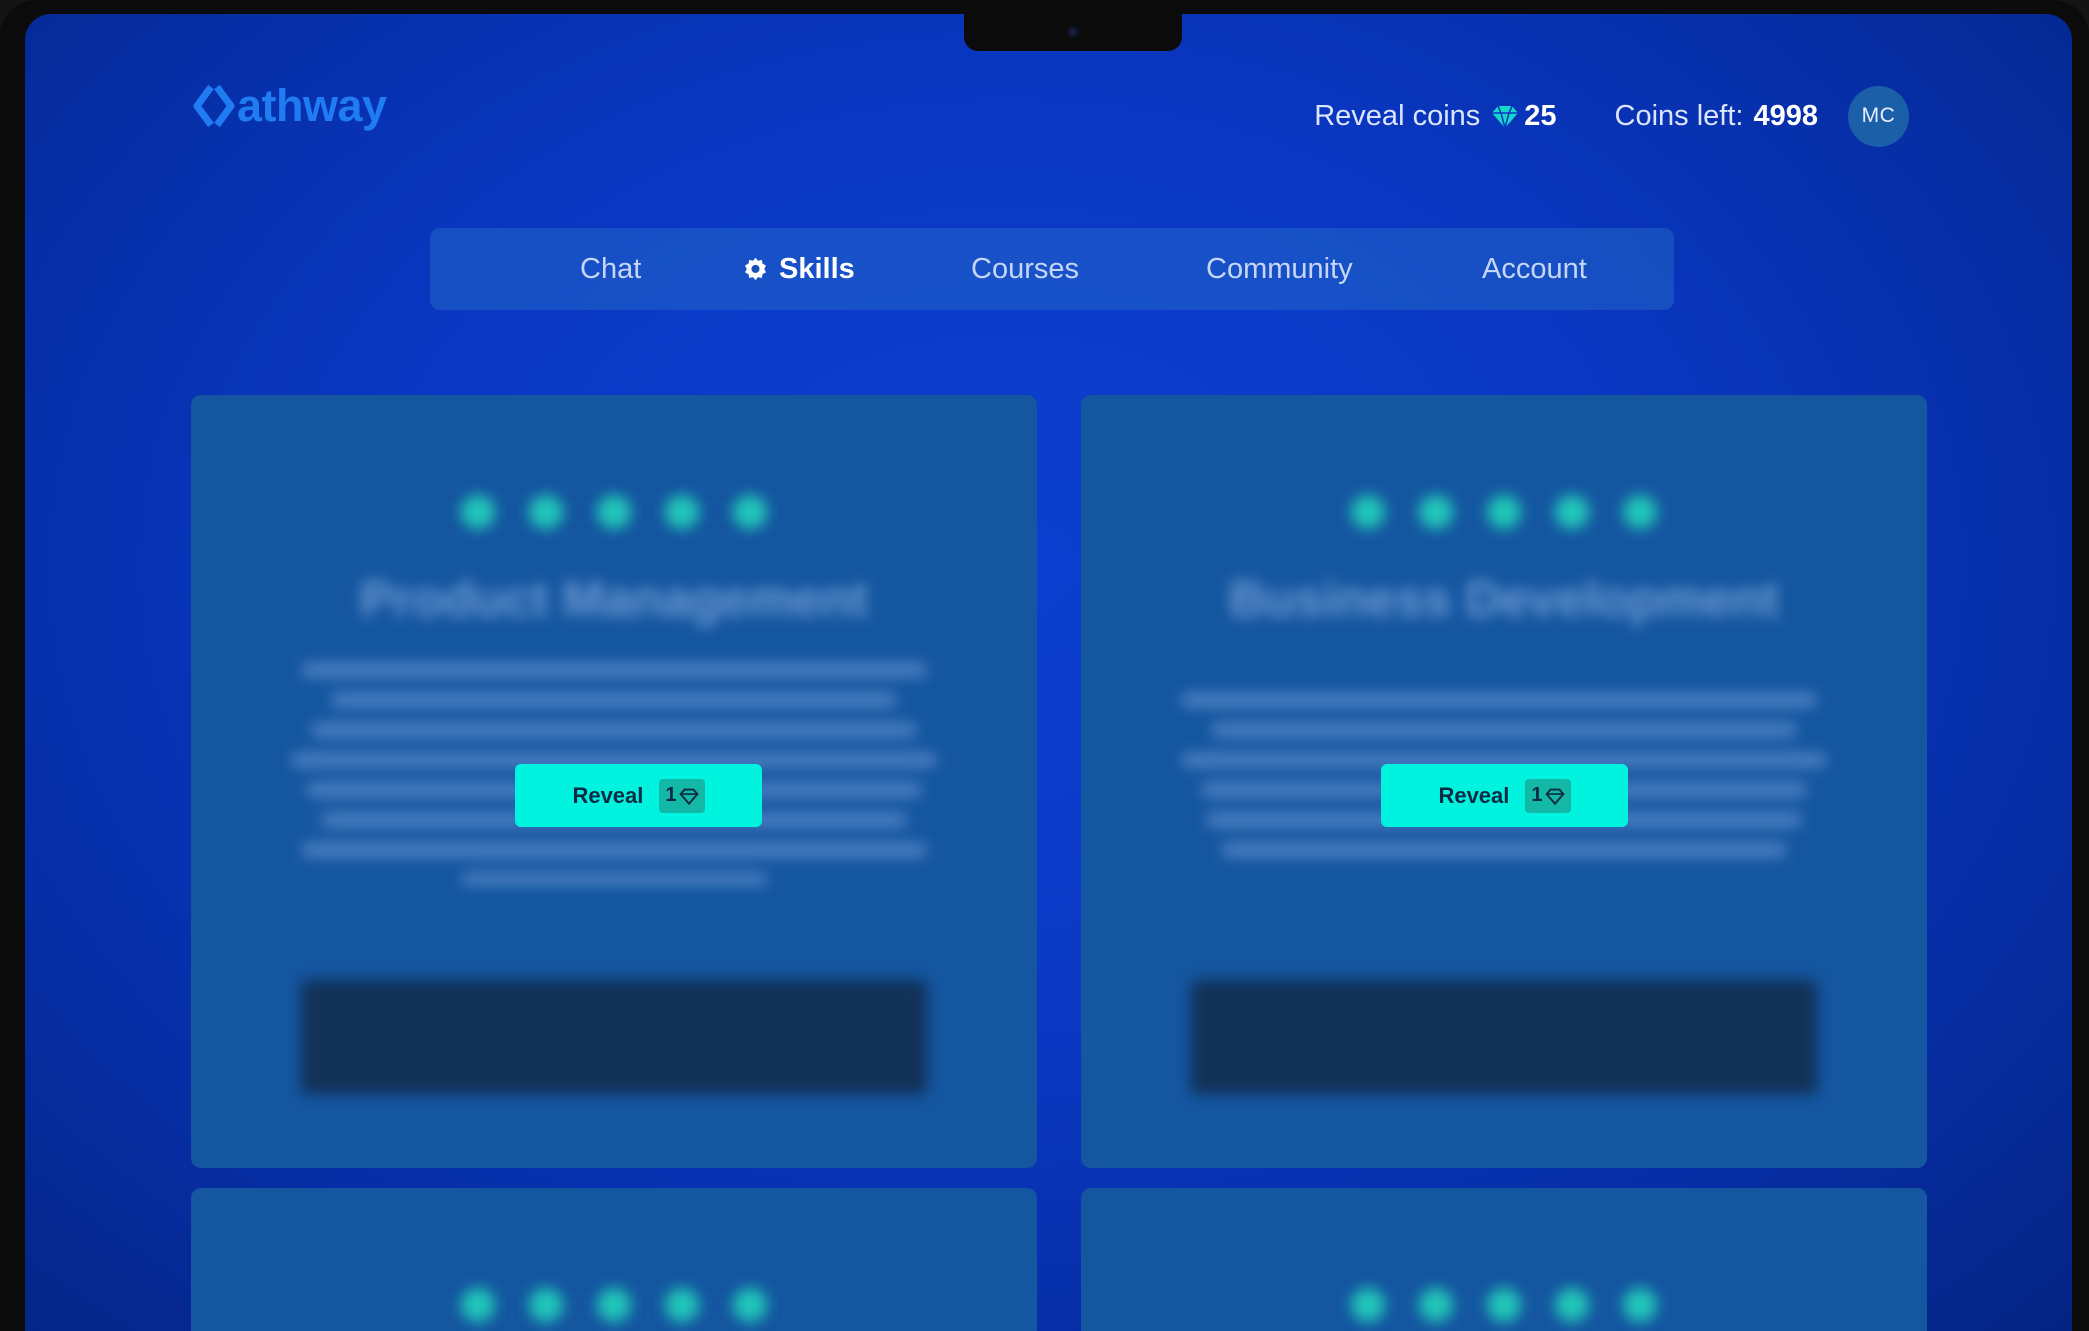  I want to click on tab-skills: Skills, so click(798, 269).